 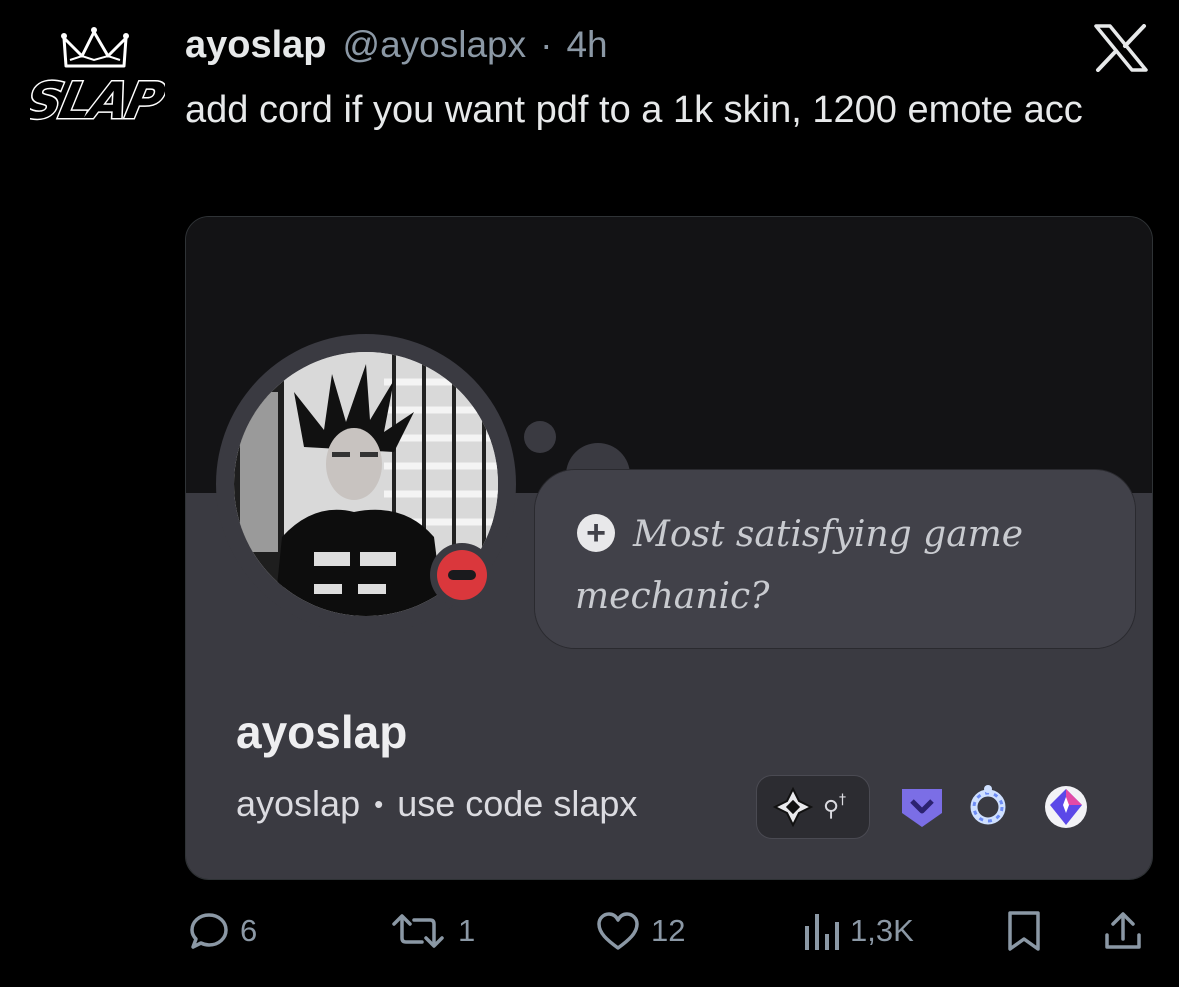 I want to click on like-button: 12, so click(x=640, y=931).